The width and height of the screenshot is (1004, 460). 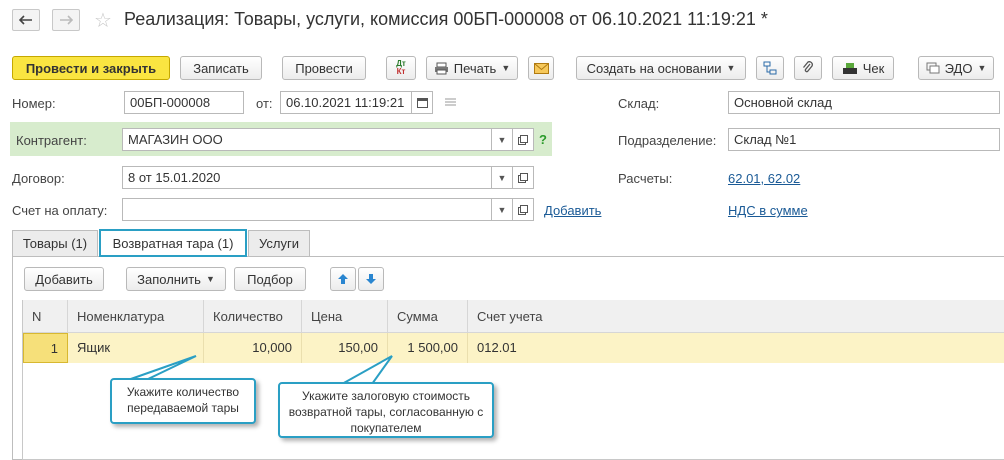 I want to click on cell-account: 012.01, so click(x=736, y=348).